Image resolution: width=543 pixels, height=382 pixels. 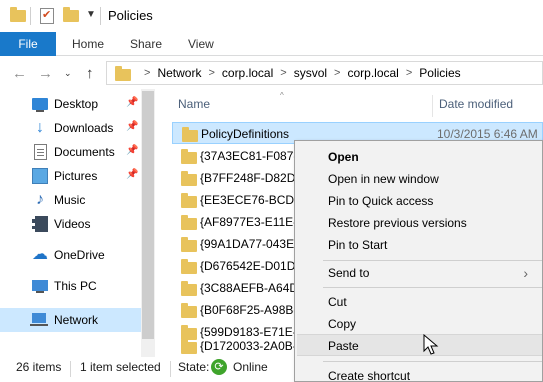 I want to click on nav-item-pictures: Pictures 📌, so click(x=70, y=176).